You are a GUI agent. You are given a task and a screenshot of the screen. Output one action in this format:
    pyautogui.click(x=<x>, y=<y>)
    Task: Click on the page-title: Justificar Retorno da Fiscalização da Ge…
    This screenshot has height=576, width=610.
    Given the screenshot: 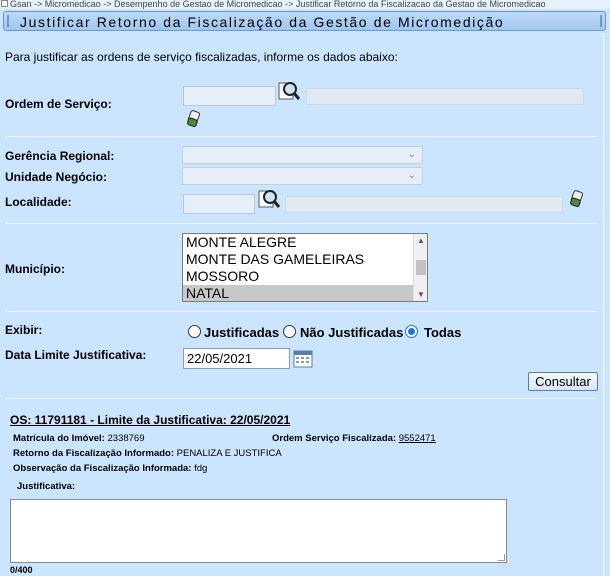 What is the action you would take?
    pyautogui.click(x=262, y=22)
    